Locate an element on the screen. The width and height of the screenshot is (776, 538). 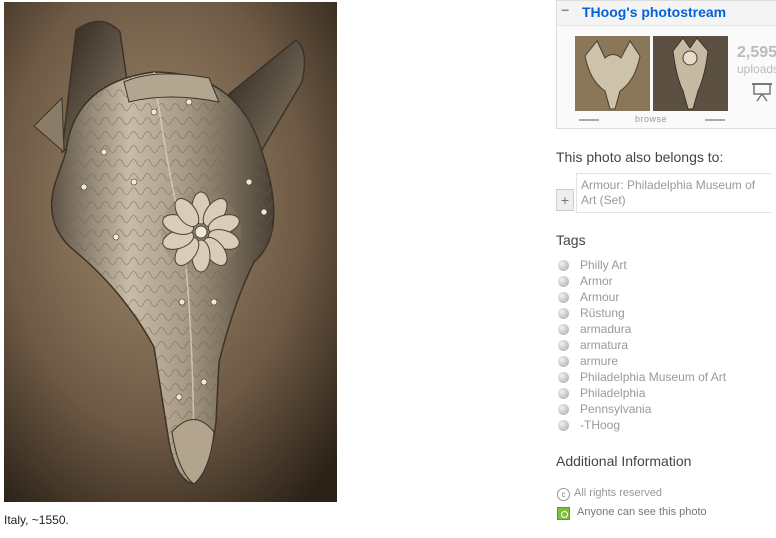
arrow-right-icon is located at coordinates (715, 120).